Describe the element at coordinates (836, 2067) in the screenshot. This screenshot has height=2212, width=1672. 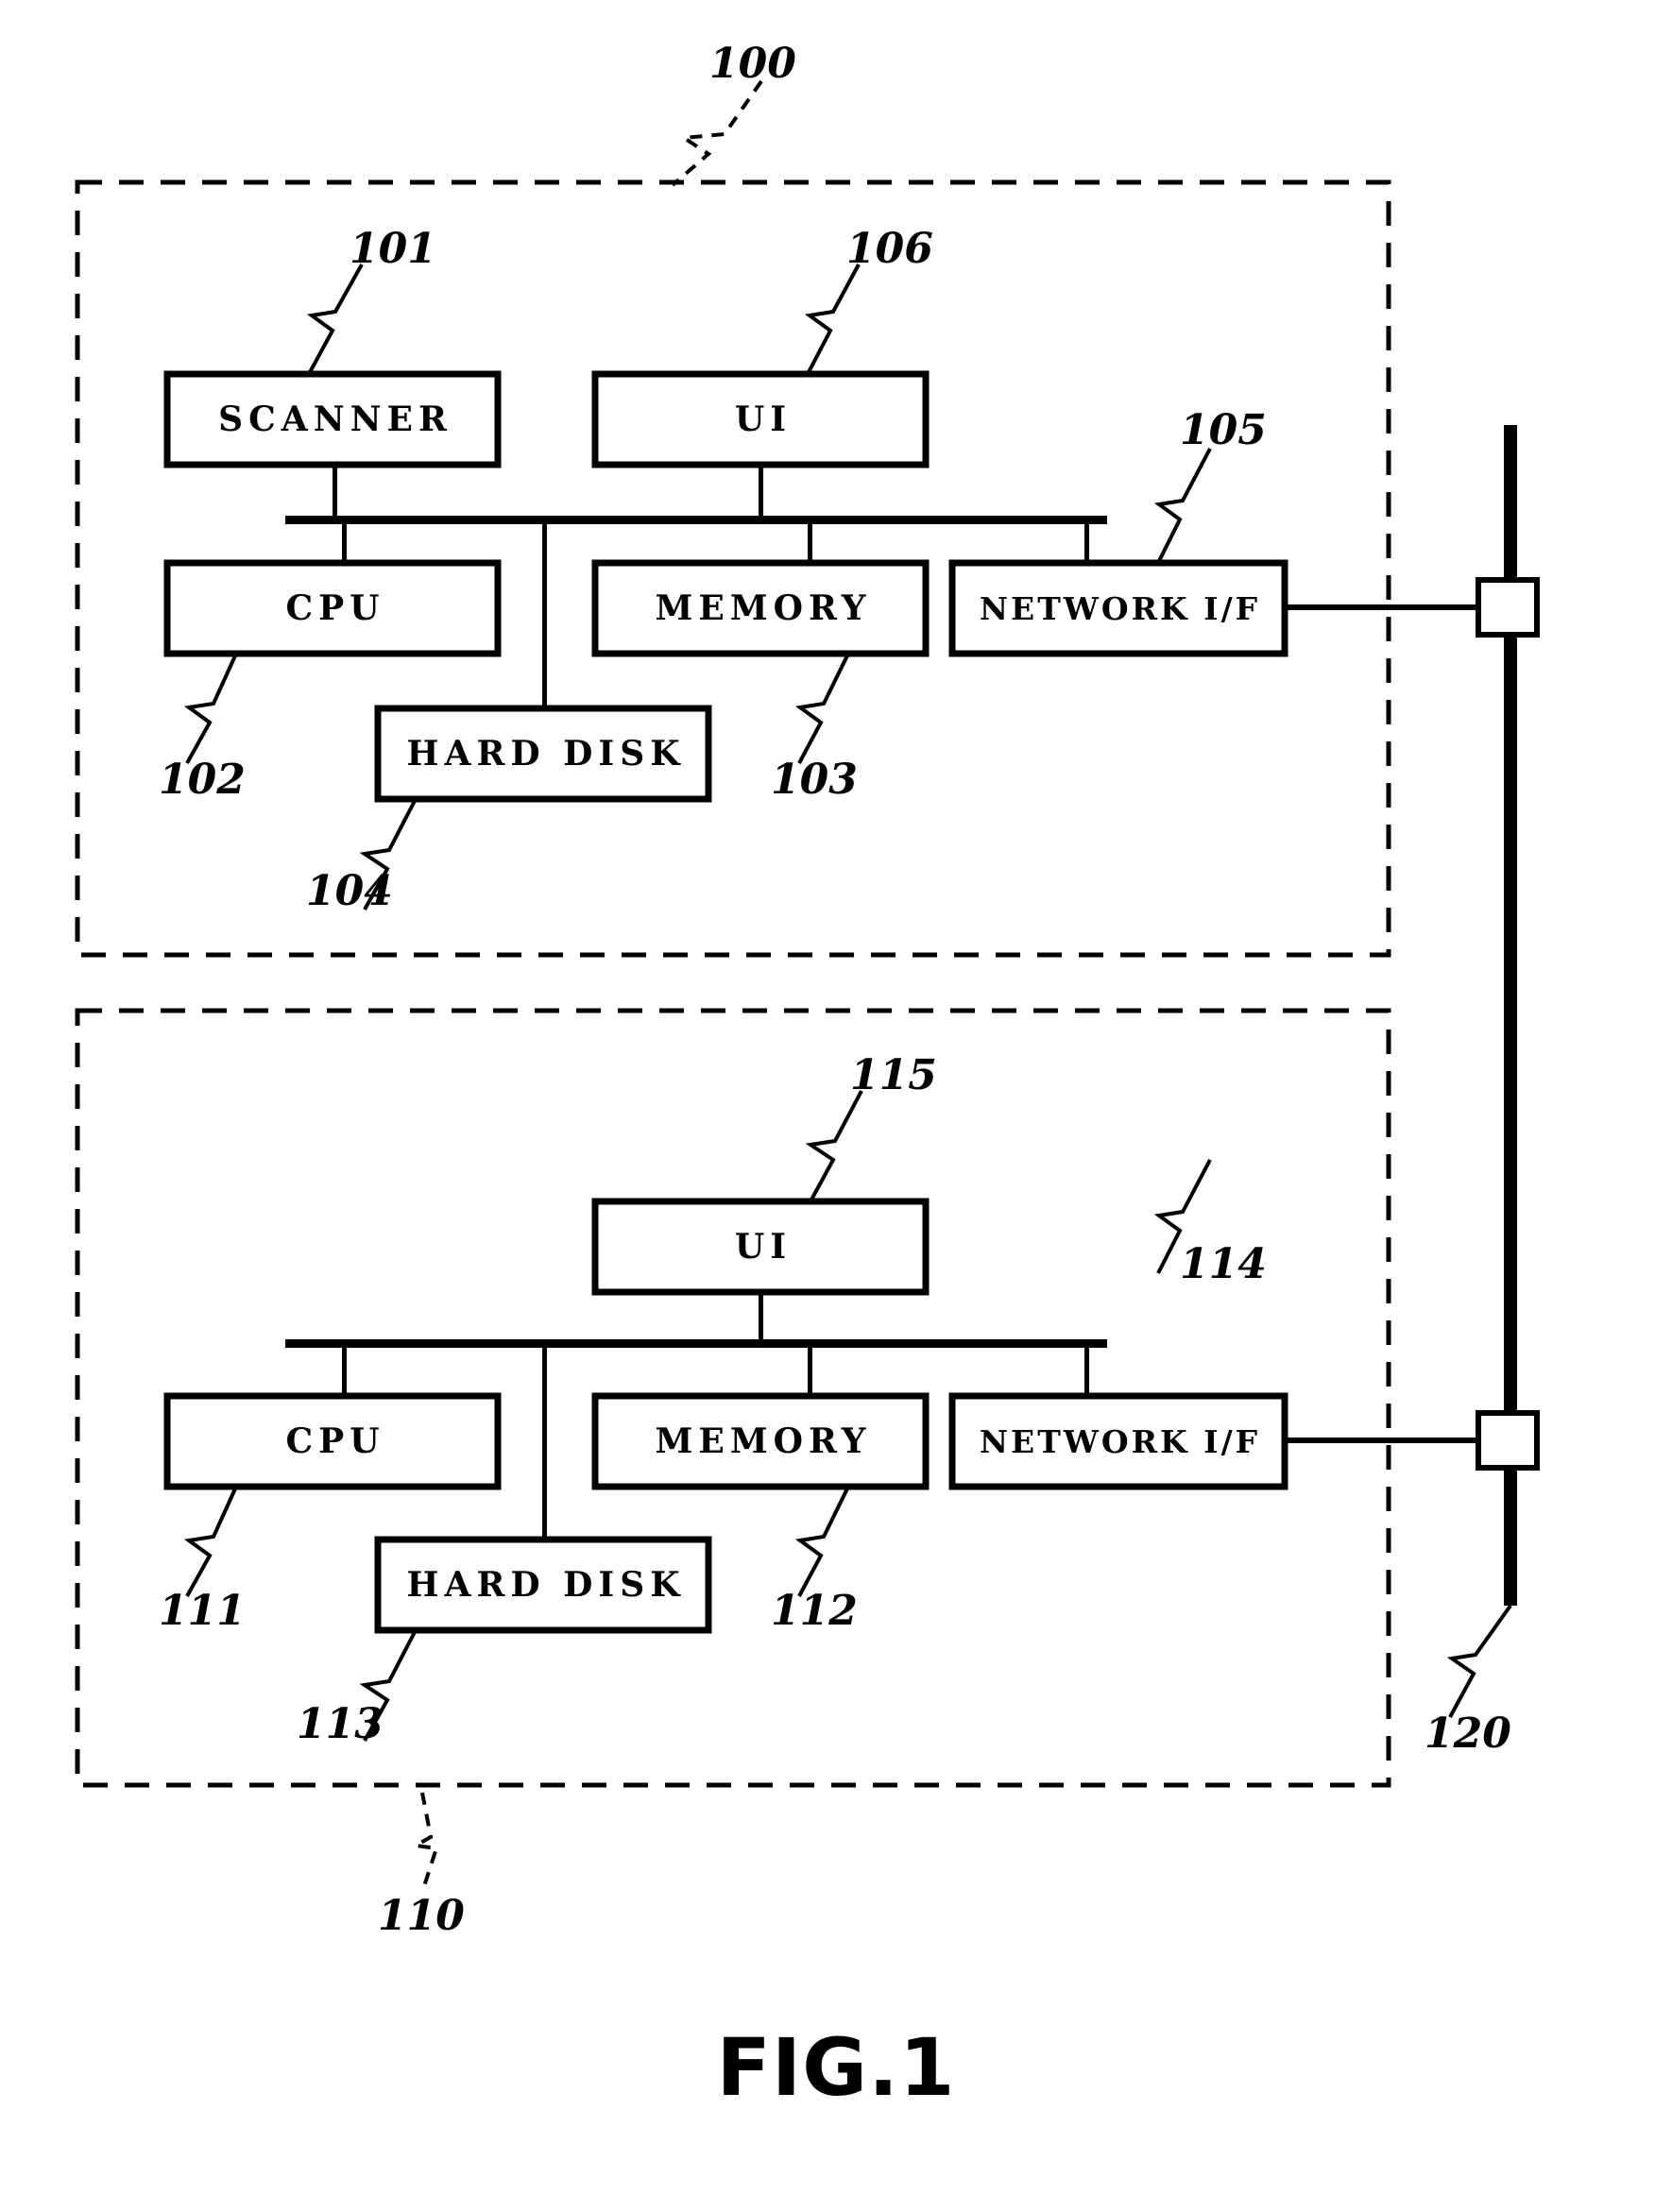
I see `figure-caption: FIG.1` at that location.